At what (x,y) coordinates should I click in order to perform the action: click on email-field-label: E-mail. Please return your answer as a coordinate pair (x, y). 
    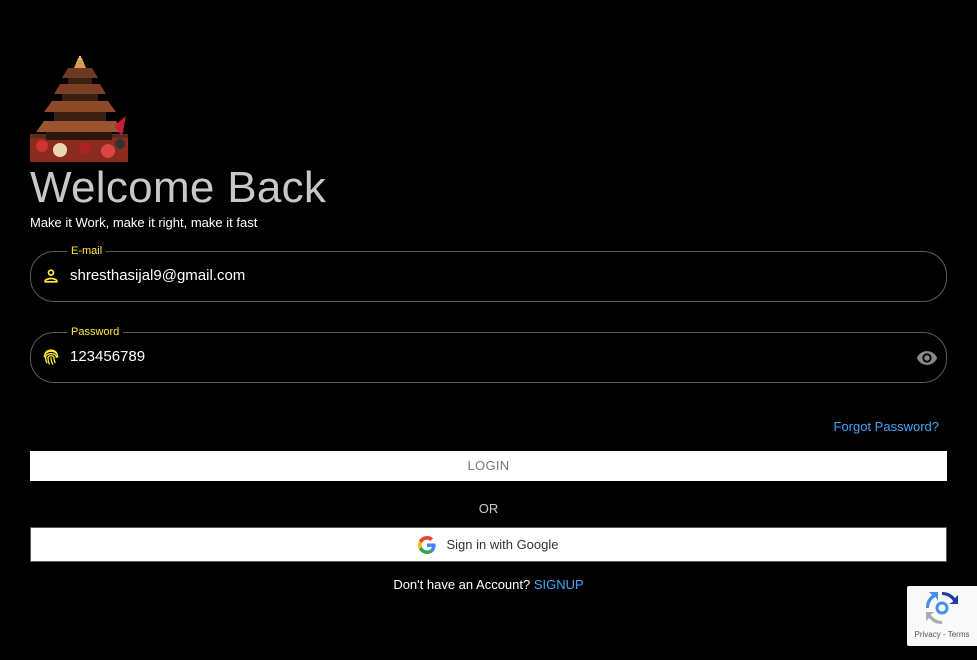
    Looking at the image, I should click on (87, 251).